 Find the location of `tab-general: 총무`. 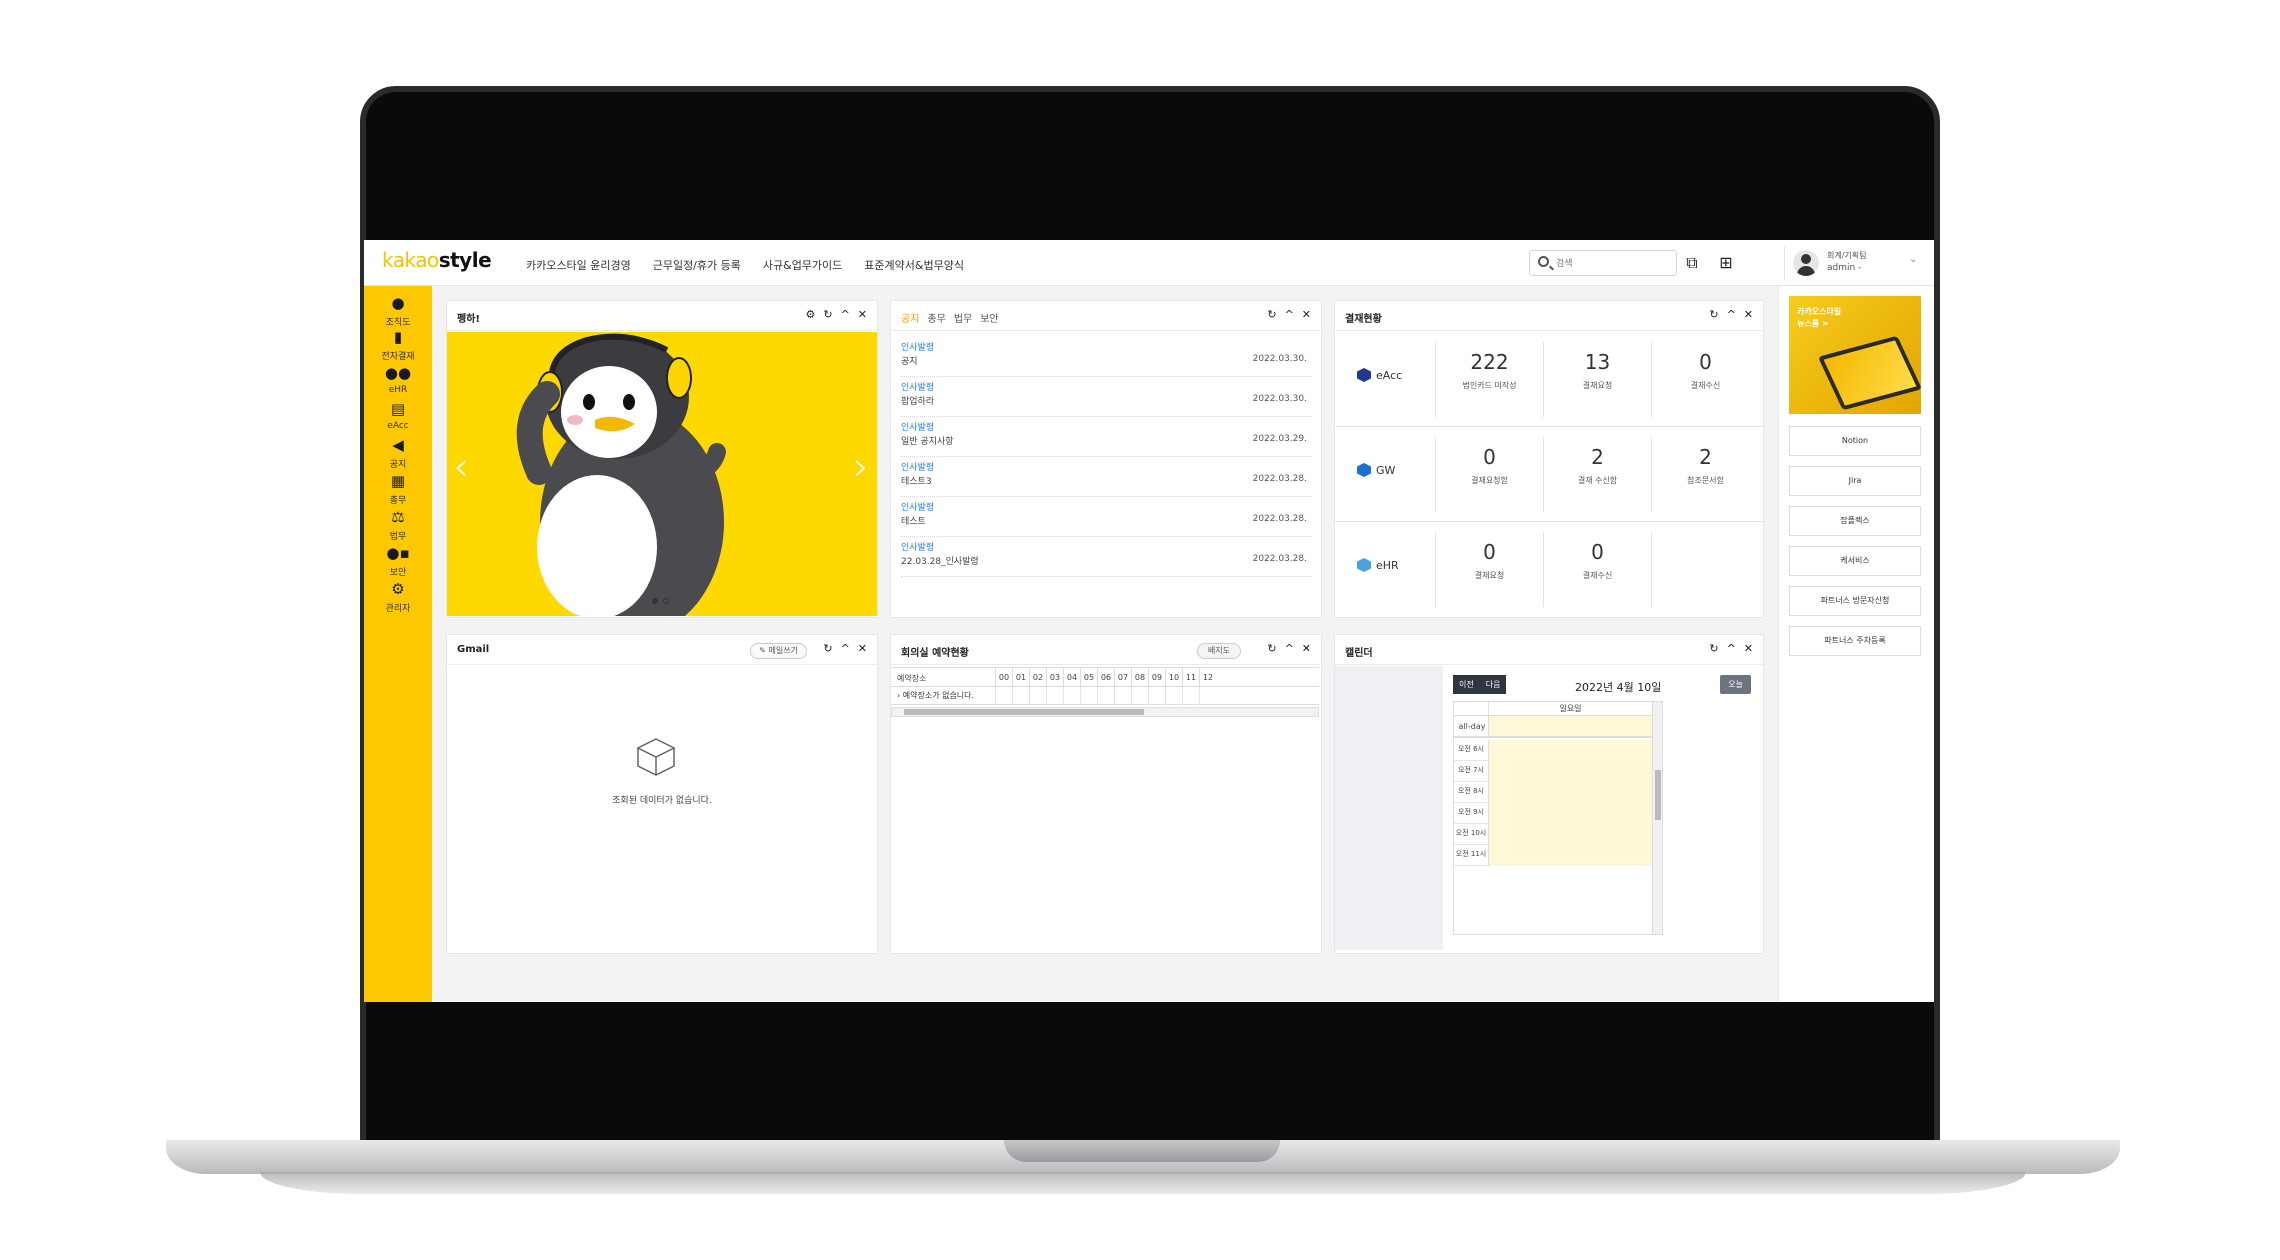

tab-general: 총무 is located at coordinates (936, 317).